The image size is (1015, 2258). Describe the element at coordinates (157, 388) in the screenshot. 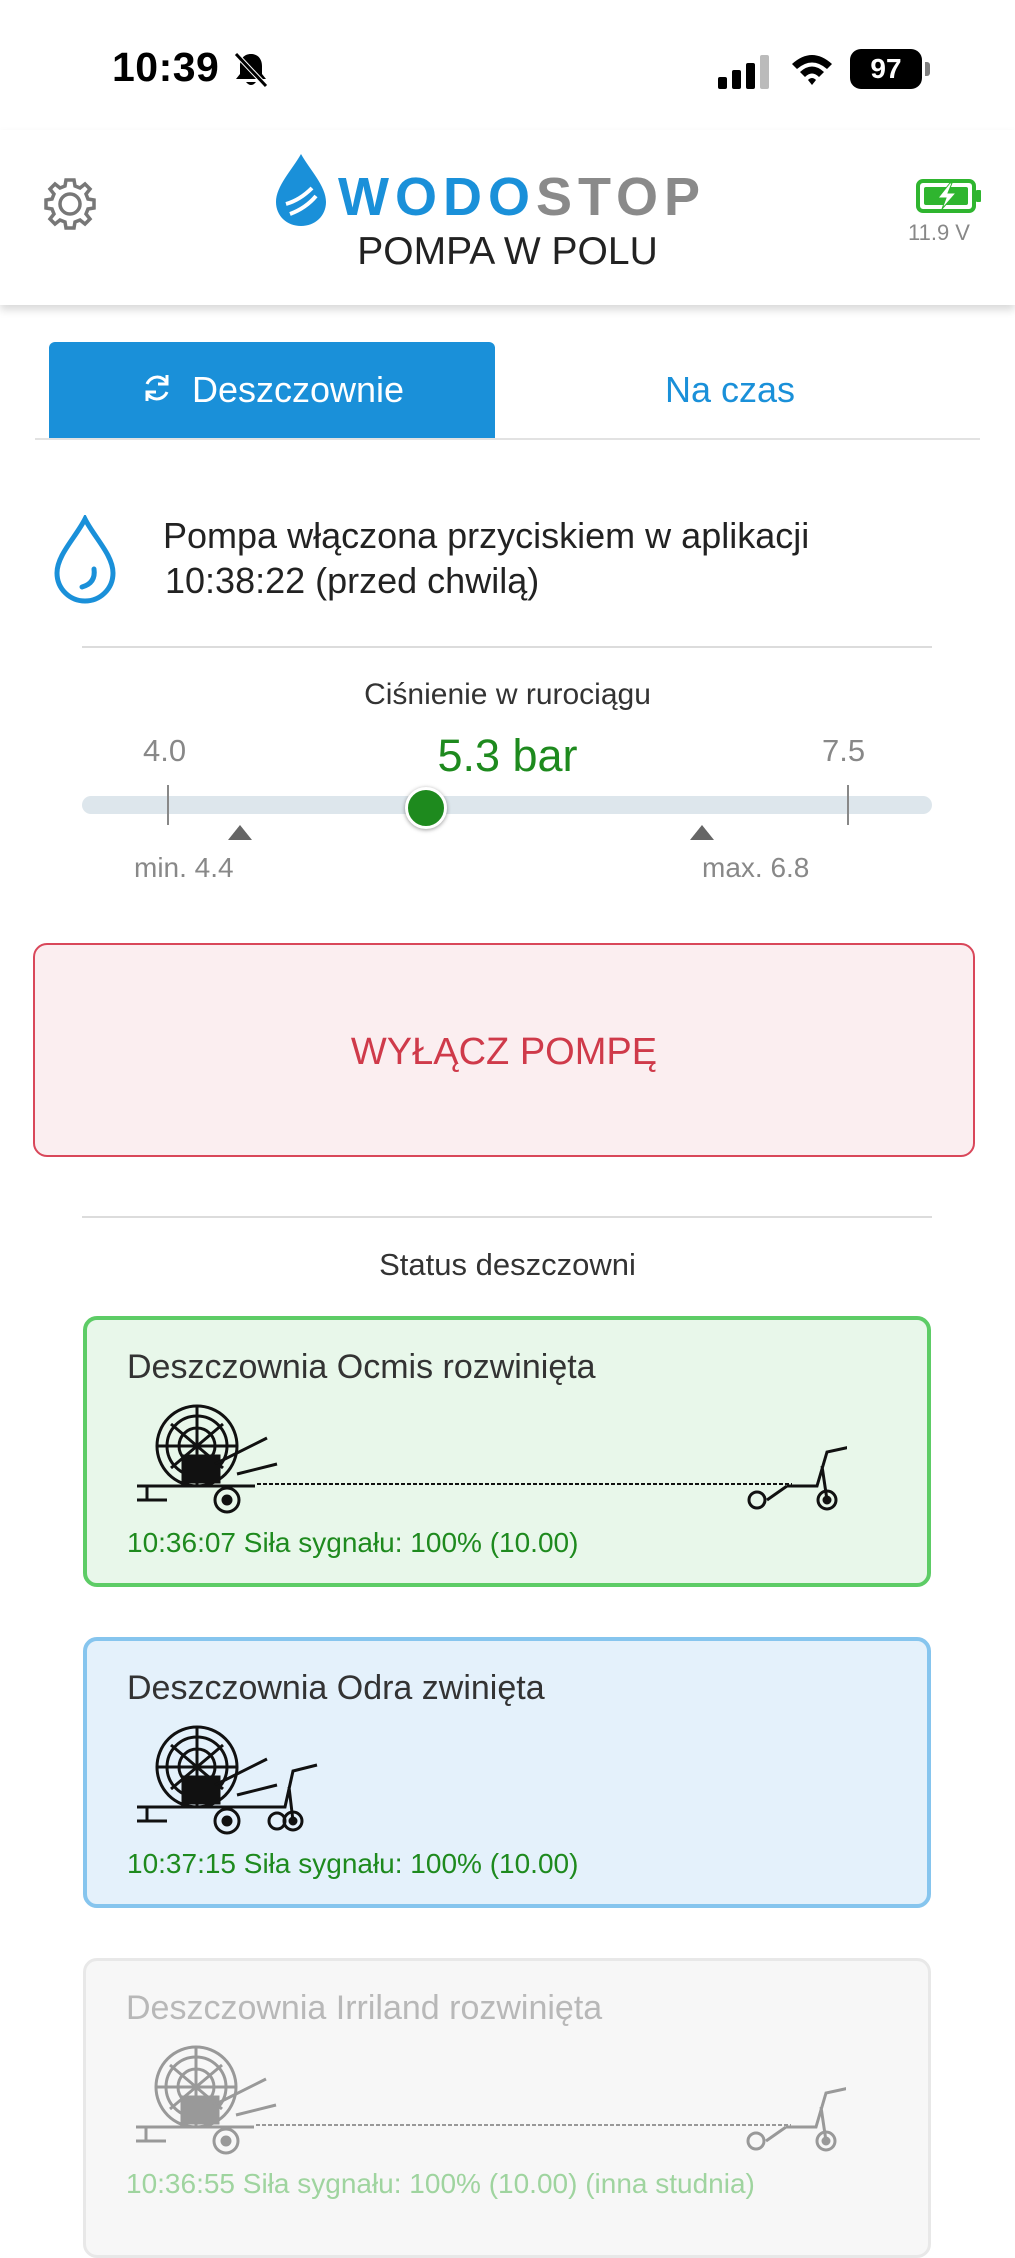

I see `refresh-icon` at that location.